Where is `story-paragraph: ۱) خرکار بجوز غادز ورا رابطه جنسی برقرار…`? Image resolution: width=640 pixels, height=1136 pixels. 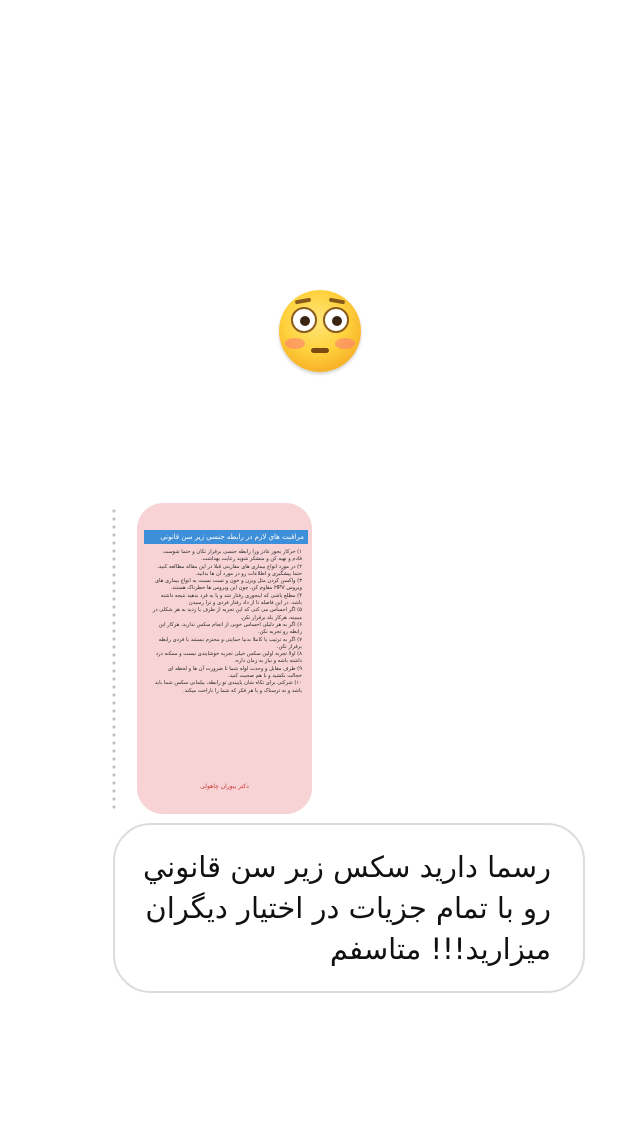 story-paragraph: ۱) خرکار بجوز غادز ورا رابطه جنسی برقرار… is located at coordinates (232, 556).